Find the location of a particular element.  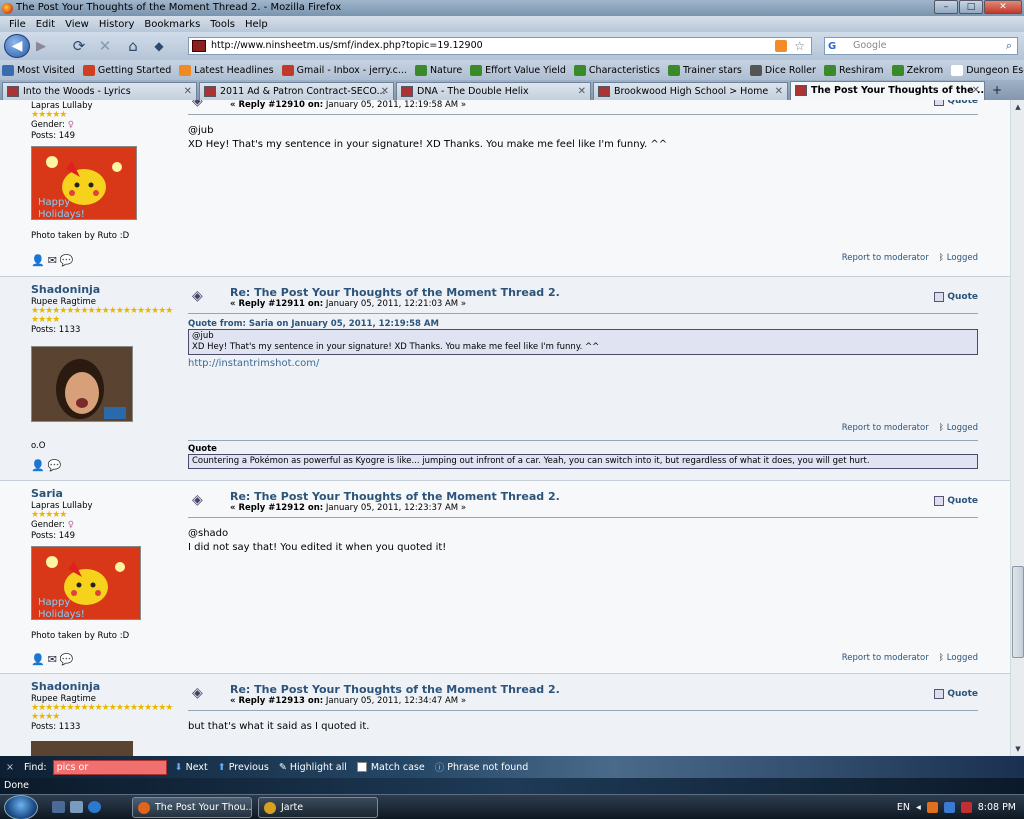

poster-signature: Photo taken by Ruto :D is located at coordinates (80, 636).